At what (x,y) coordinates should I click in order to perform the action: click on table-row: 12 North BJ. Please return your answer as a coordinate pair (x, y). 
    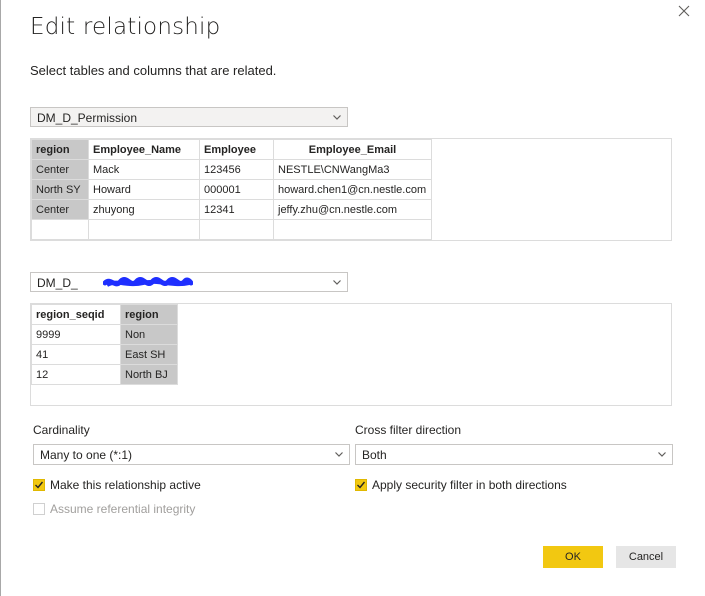
    Looking at the image, I should click on (104, 374).